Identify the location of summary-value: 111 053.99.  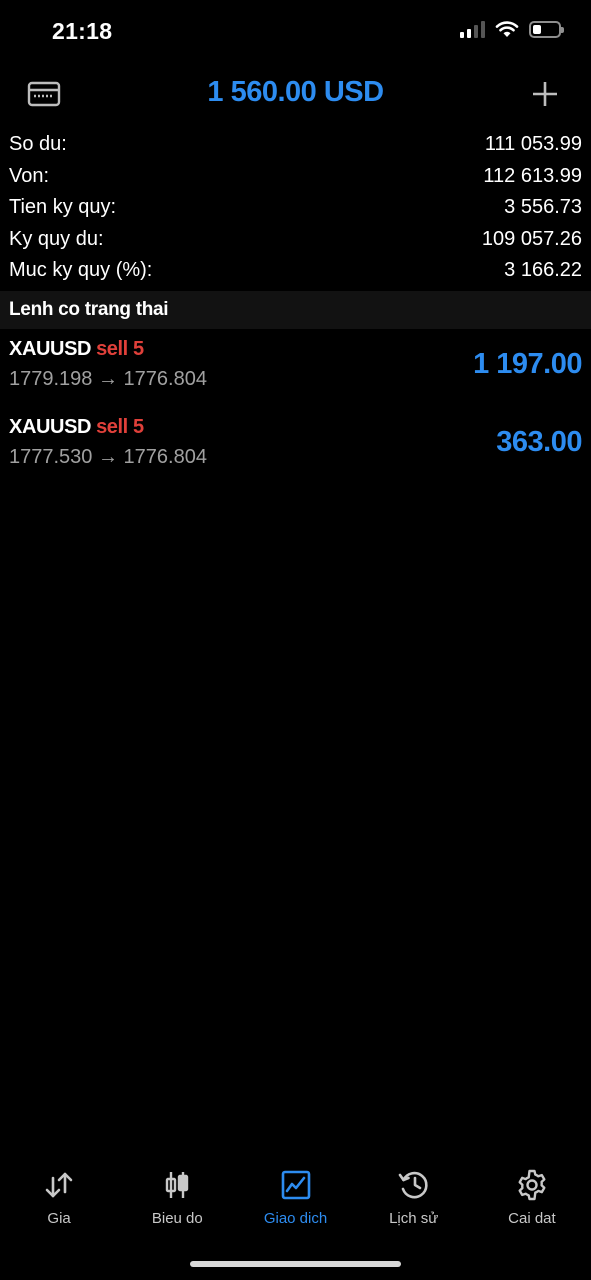
(533, 144).